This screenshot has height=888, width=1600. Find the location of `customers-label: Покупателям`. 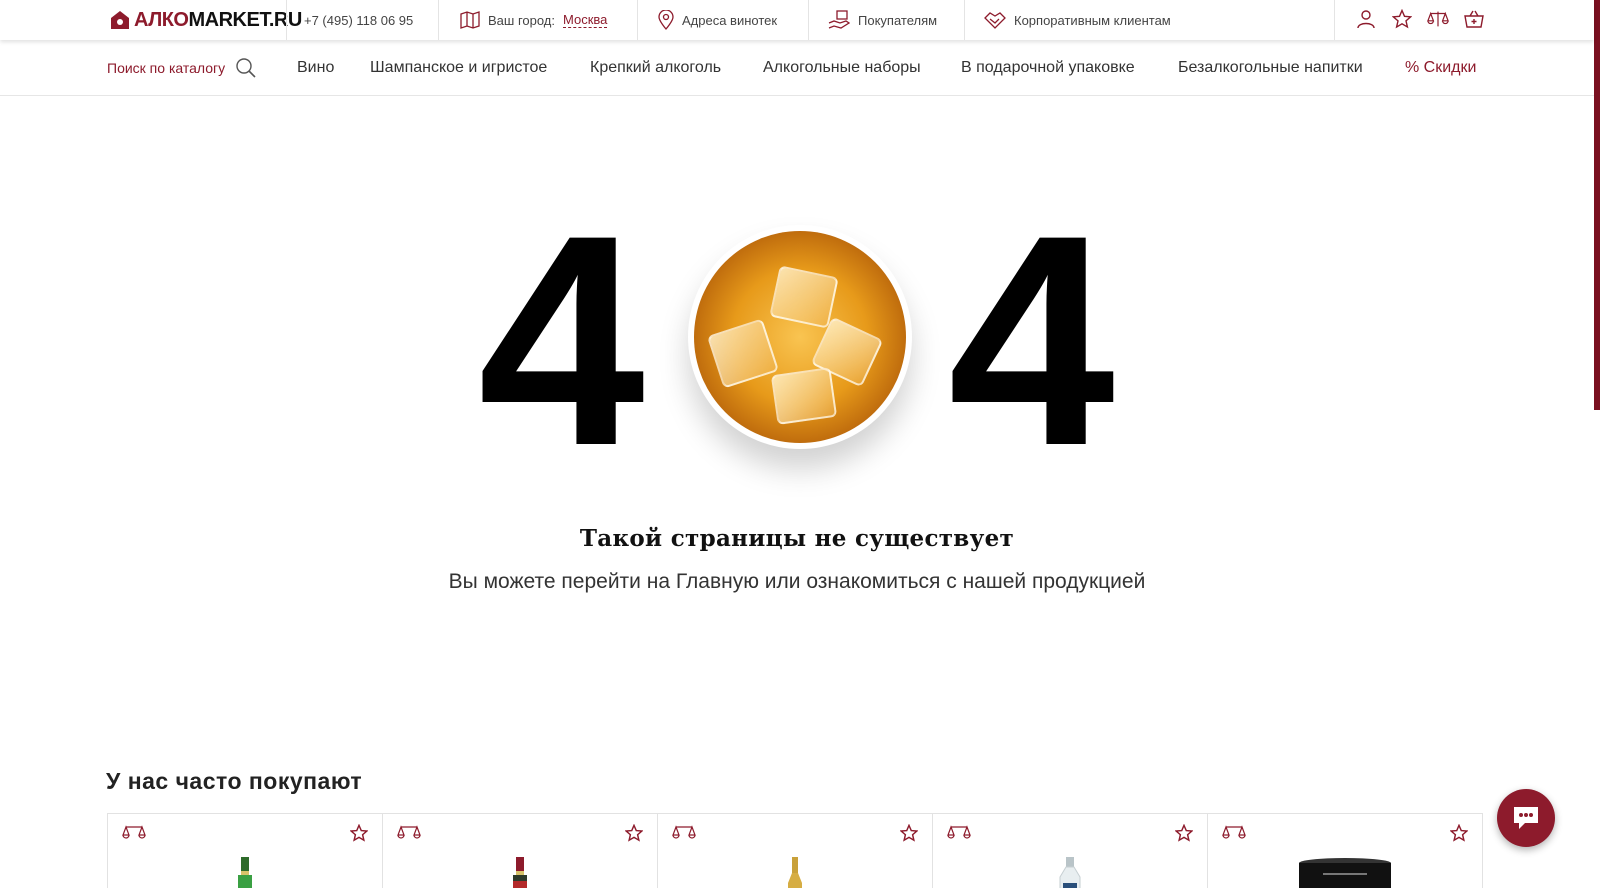

customers-label: Покупателям is located at coordinates (898, 20).